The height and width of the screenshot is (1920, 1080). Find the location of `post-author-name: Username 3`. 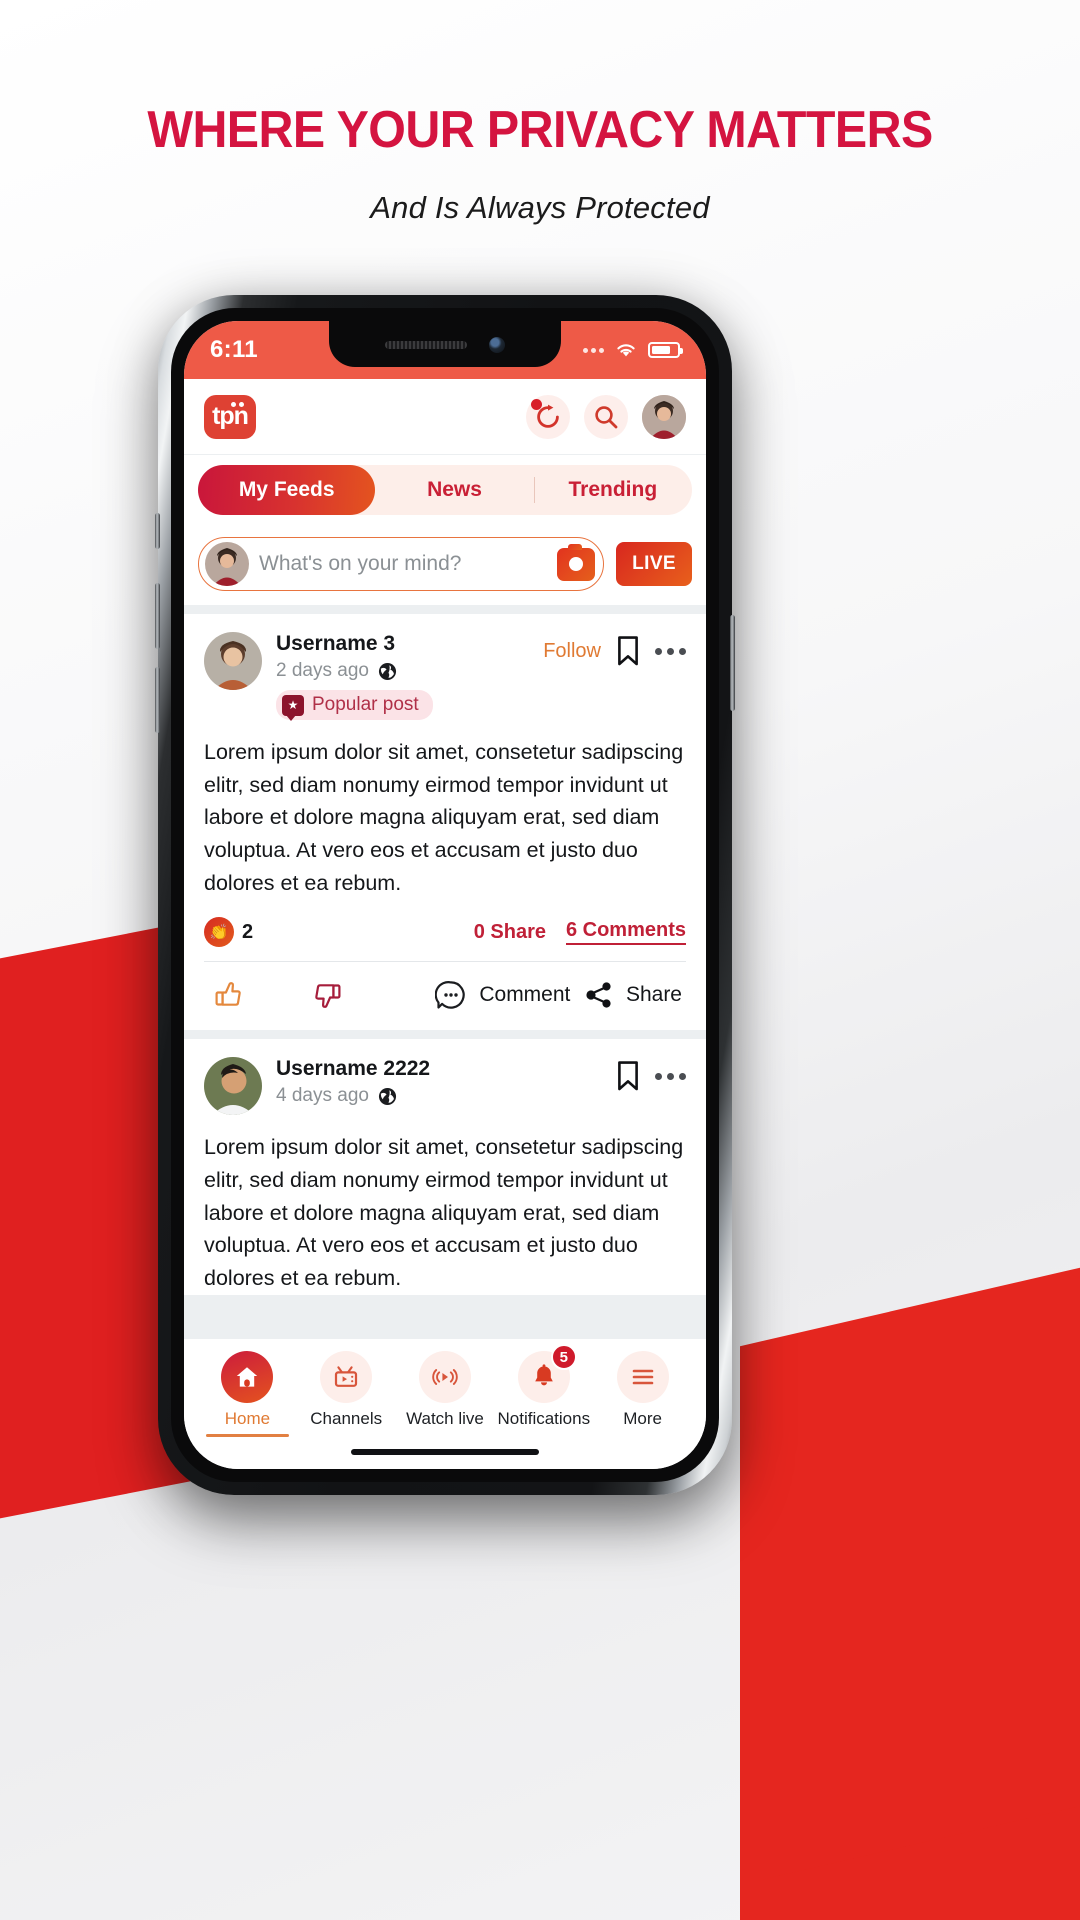

post-author-name: Username 3 is located at coordinates (336, 643).